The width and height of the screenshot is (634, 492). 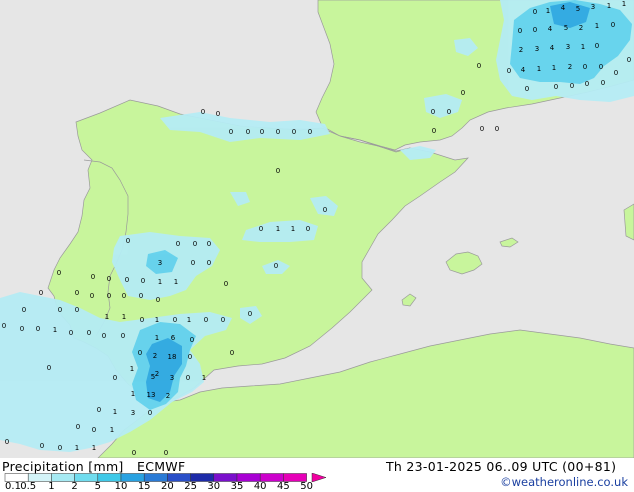 I want to click on legend-tick: 5, so click(x=97, y=486).